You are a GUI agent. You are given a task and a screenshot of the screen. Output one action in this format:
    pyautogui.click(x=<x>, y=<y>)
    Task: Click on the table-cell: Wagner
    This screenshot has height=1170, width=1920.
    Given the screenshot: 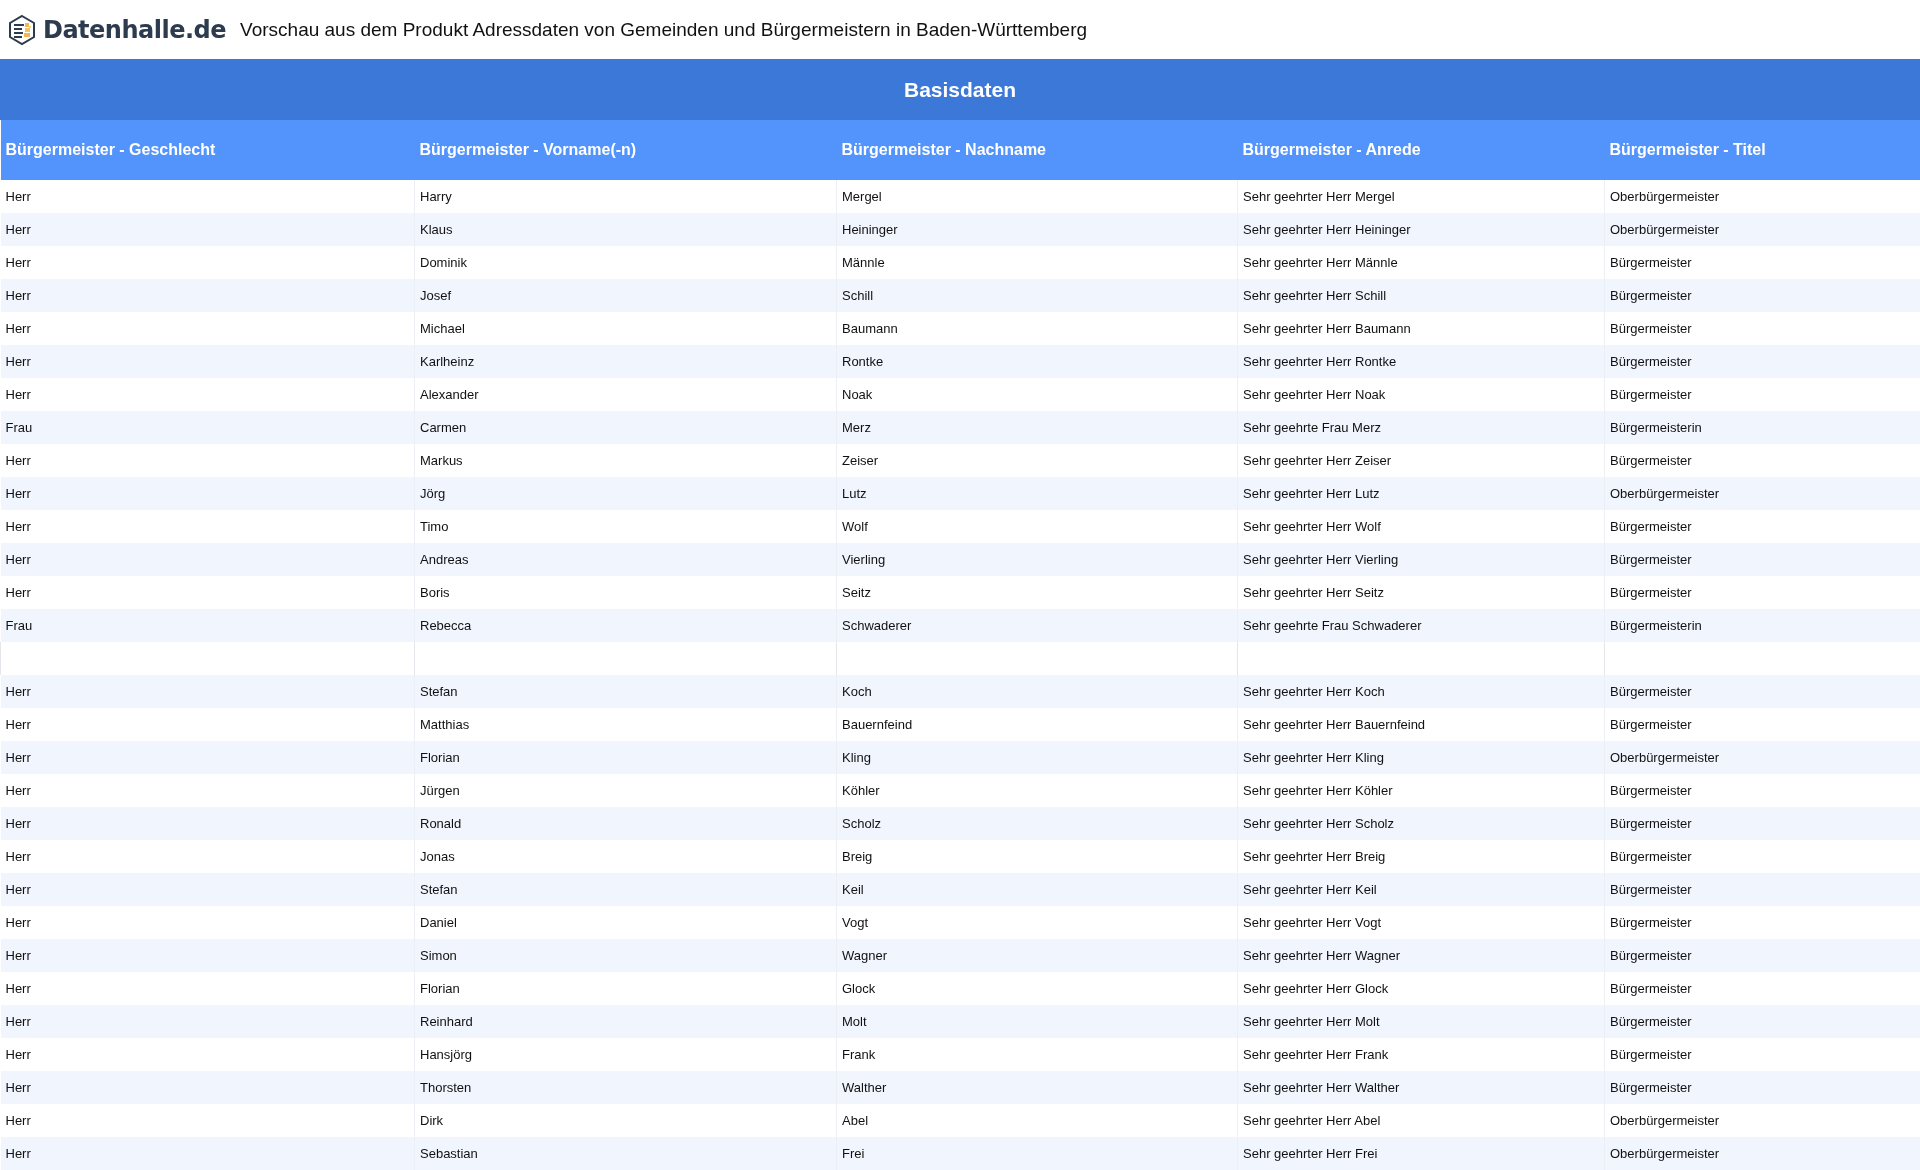 What is the action you would take?
    pyautogui.click(x=1037, y=955)
    